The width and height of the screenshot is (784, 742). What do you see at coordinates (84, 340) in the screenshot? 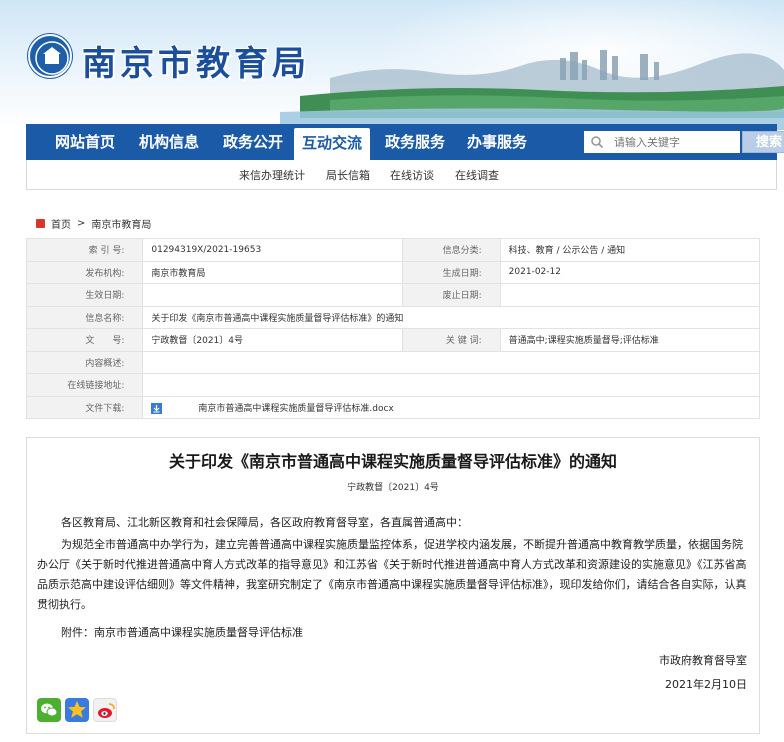
I see `doc-number-label: 文 号:` at bounding box center [84, 340].